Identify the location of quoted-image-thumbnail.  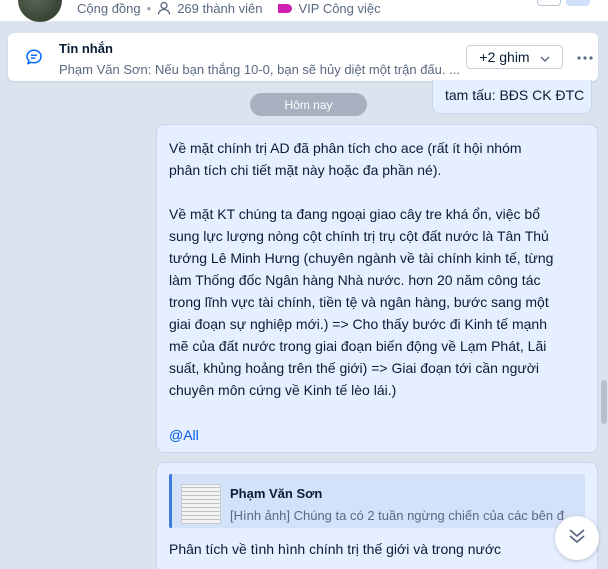
(201, 504).